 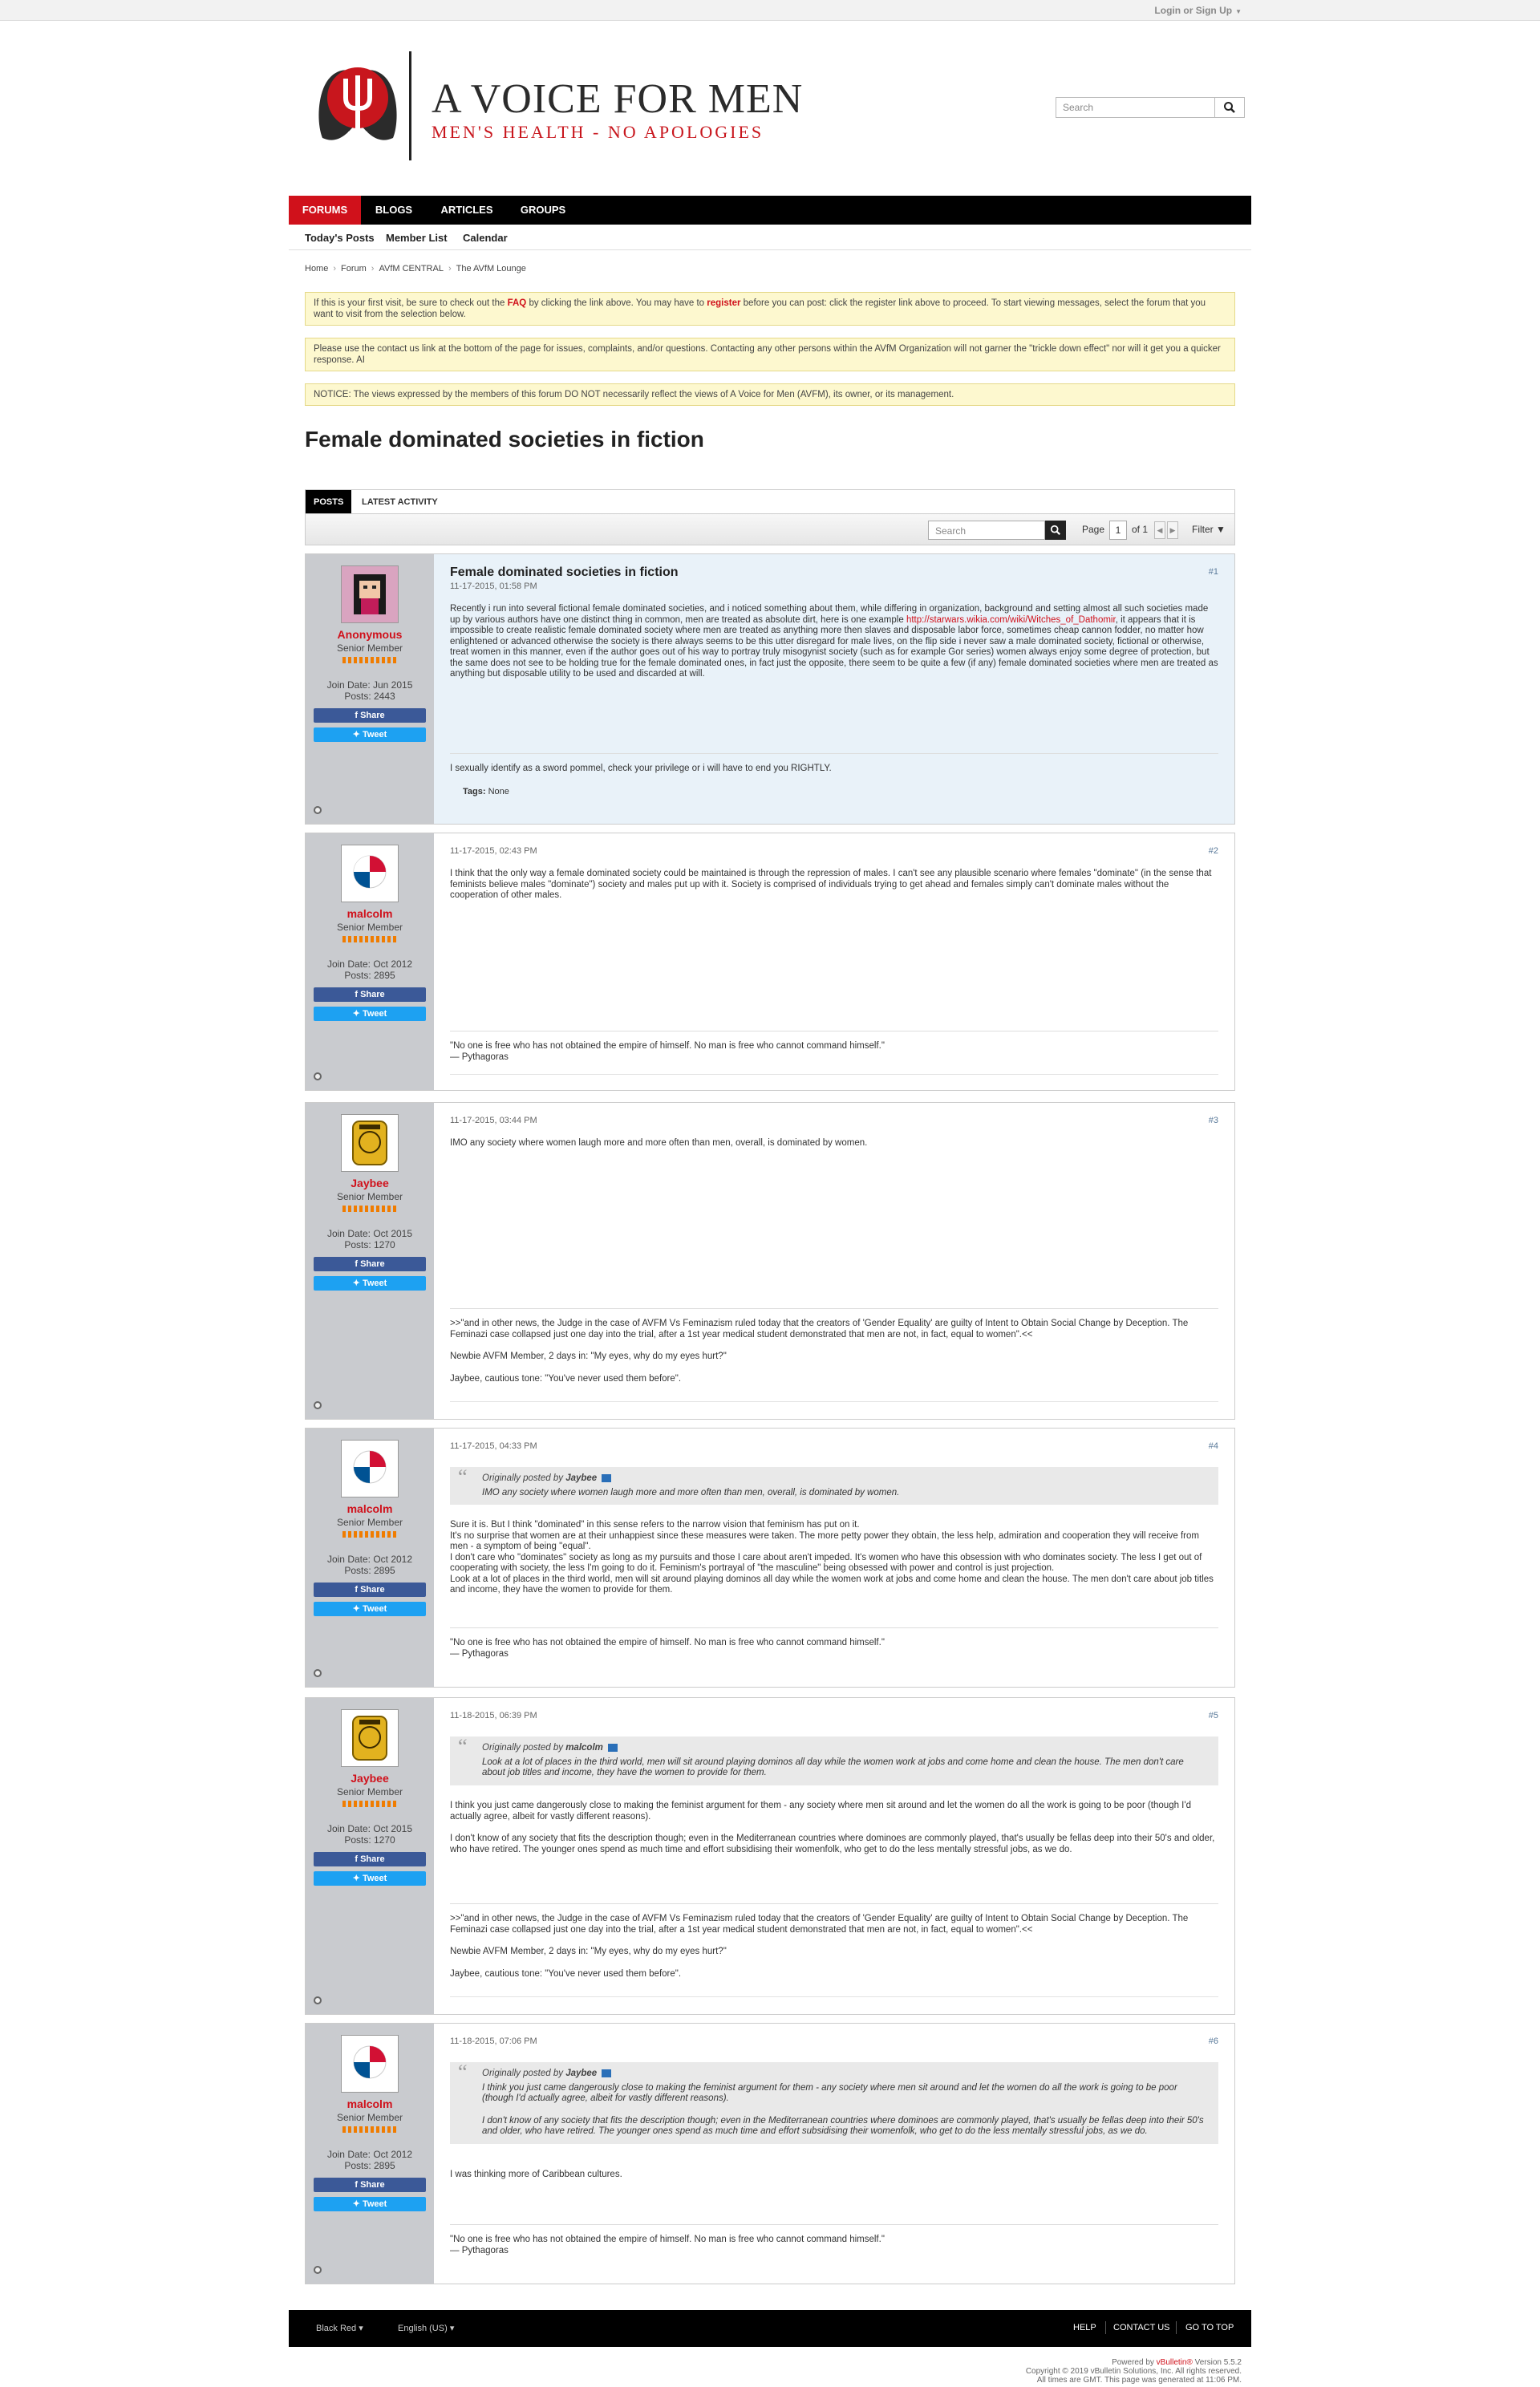 What do you see at coordinates (452, 2328) in the screenshot?
I see `caret-down-icon: ▾` at bounding box center [452, 2328].